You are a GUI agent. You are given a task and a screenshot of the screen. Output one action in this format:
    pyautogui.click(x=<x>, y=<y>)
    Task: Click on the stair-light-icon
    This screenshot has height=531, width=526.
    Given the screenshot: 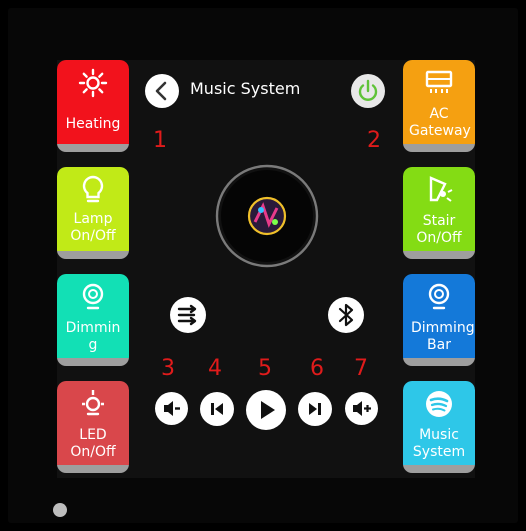 What is the action you would take?
    pyautogui.click(x=439, y=190)
    